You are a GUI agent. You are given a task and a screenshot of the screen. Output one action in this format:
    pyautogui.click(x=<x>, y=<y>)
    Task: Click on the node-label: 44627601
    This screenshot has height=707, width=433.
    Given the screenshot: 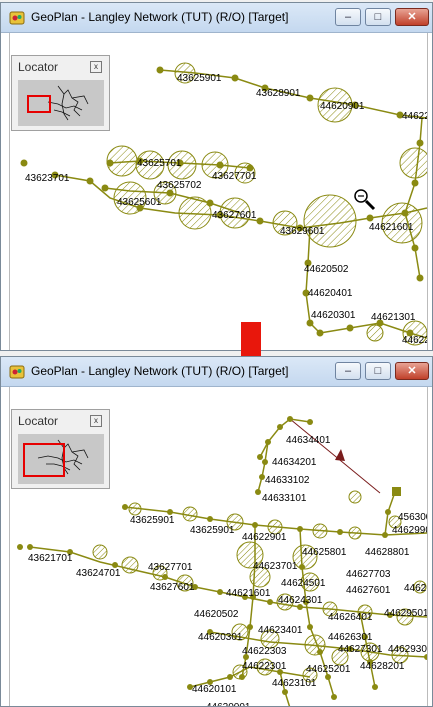 What is the action you would take?
    pyautogui.click(x=368, y=590)
    